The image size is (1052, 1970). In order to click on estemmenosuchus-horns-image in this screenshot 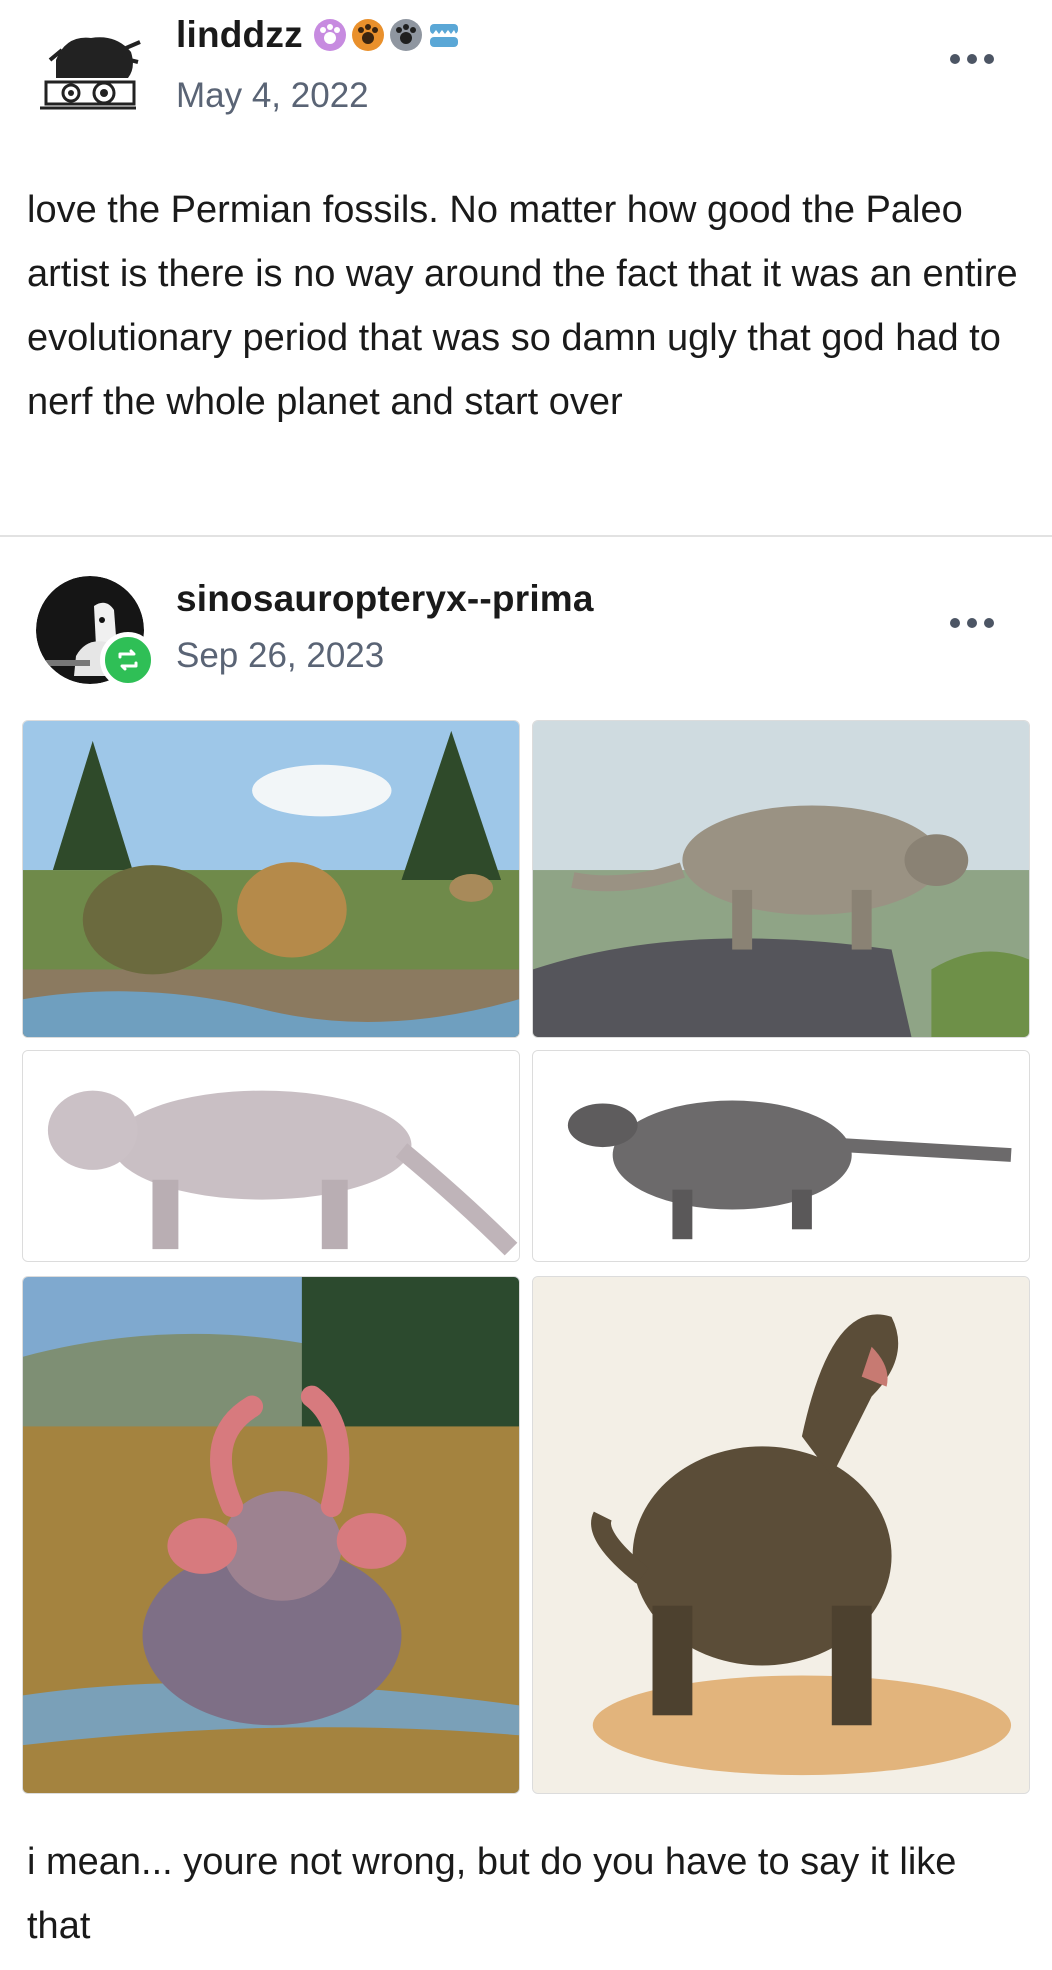, I will do `click(271, 1535)`.